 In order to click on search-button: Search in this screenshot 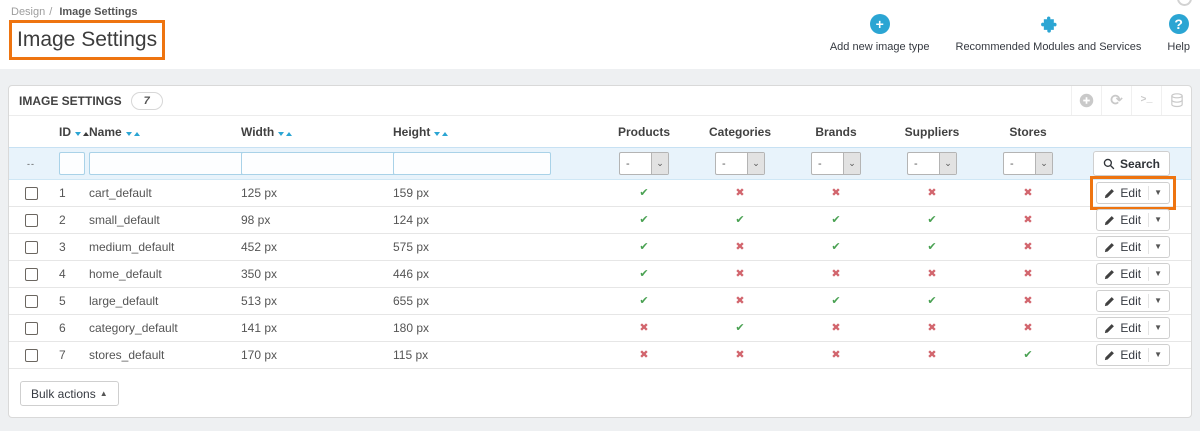, I will do `click(1131, 163)`.